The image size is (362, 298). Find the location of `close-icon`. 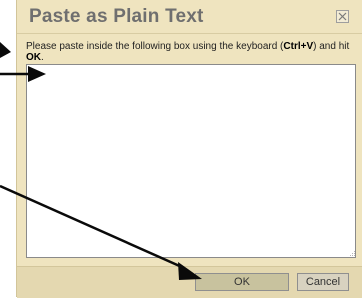

close-icon is located at coordinates (342, 16).